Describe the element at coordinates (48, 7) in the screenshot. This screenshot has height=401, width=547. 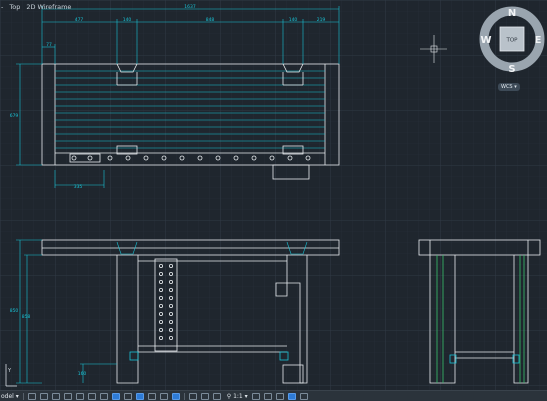
I see `visual-style-button: 2D Wireframe` at that location.